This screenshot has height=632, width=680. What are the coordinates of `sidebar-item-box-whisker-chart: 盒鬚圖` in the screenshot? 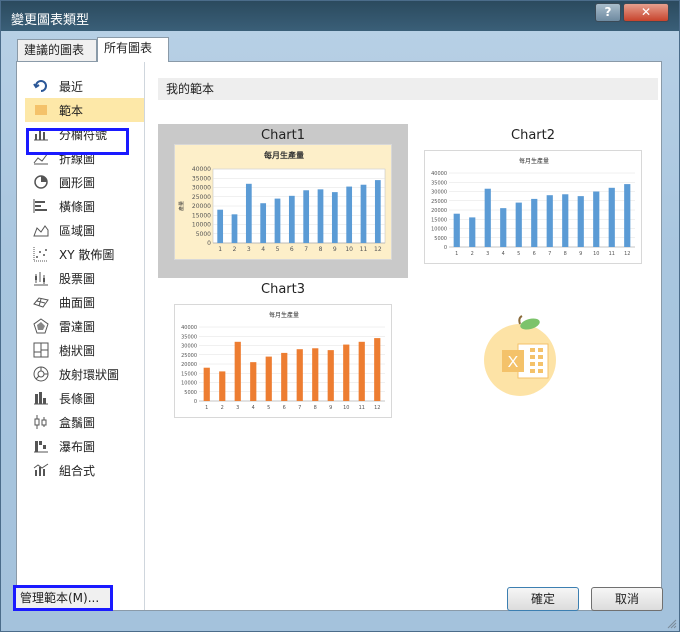 It's located at (85, 422).